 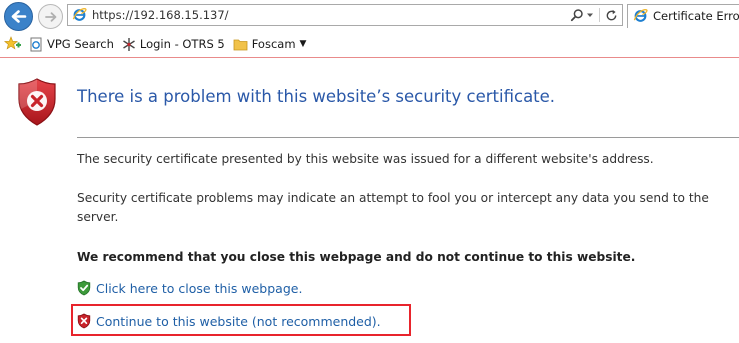 What do you see at coordinates (199, 288) in the screenshot?
I see `close-link-text: Click here to close this webpage.` at bounding box center [199, 288].